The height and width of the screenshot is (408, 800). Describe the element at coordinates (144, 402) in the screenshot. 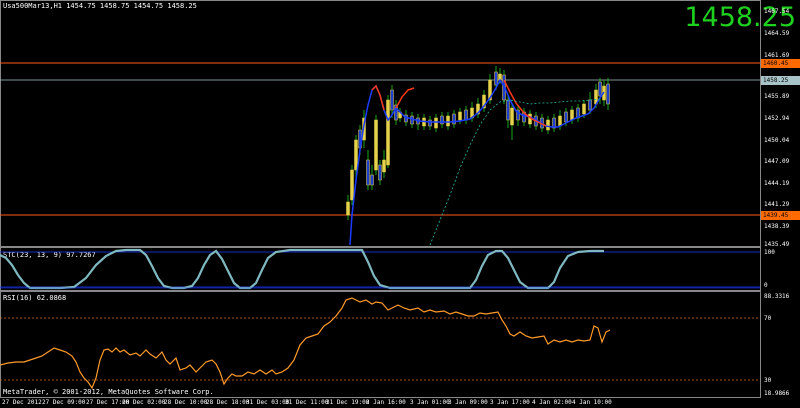

I see `time-axis-label: 28 Dec 02:00` at that location.